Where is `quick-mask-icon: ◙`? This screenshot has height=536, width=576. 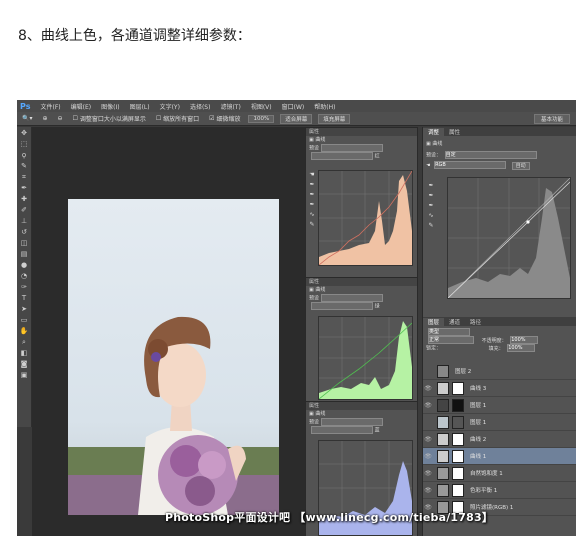 quick-mask-icon: ◙ is located at coordinates (24, 364).